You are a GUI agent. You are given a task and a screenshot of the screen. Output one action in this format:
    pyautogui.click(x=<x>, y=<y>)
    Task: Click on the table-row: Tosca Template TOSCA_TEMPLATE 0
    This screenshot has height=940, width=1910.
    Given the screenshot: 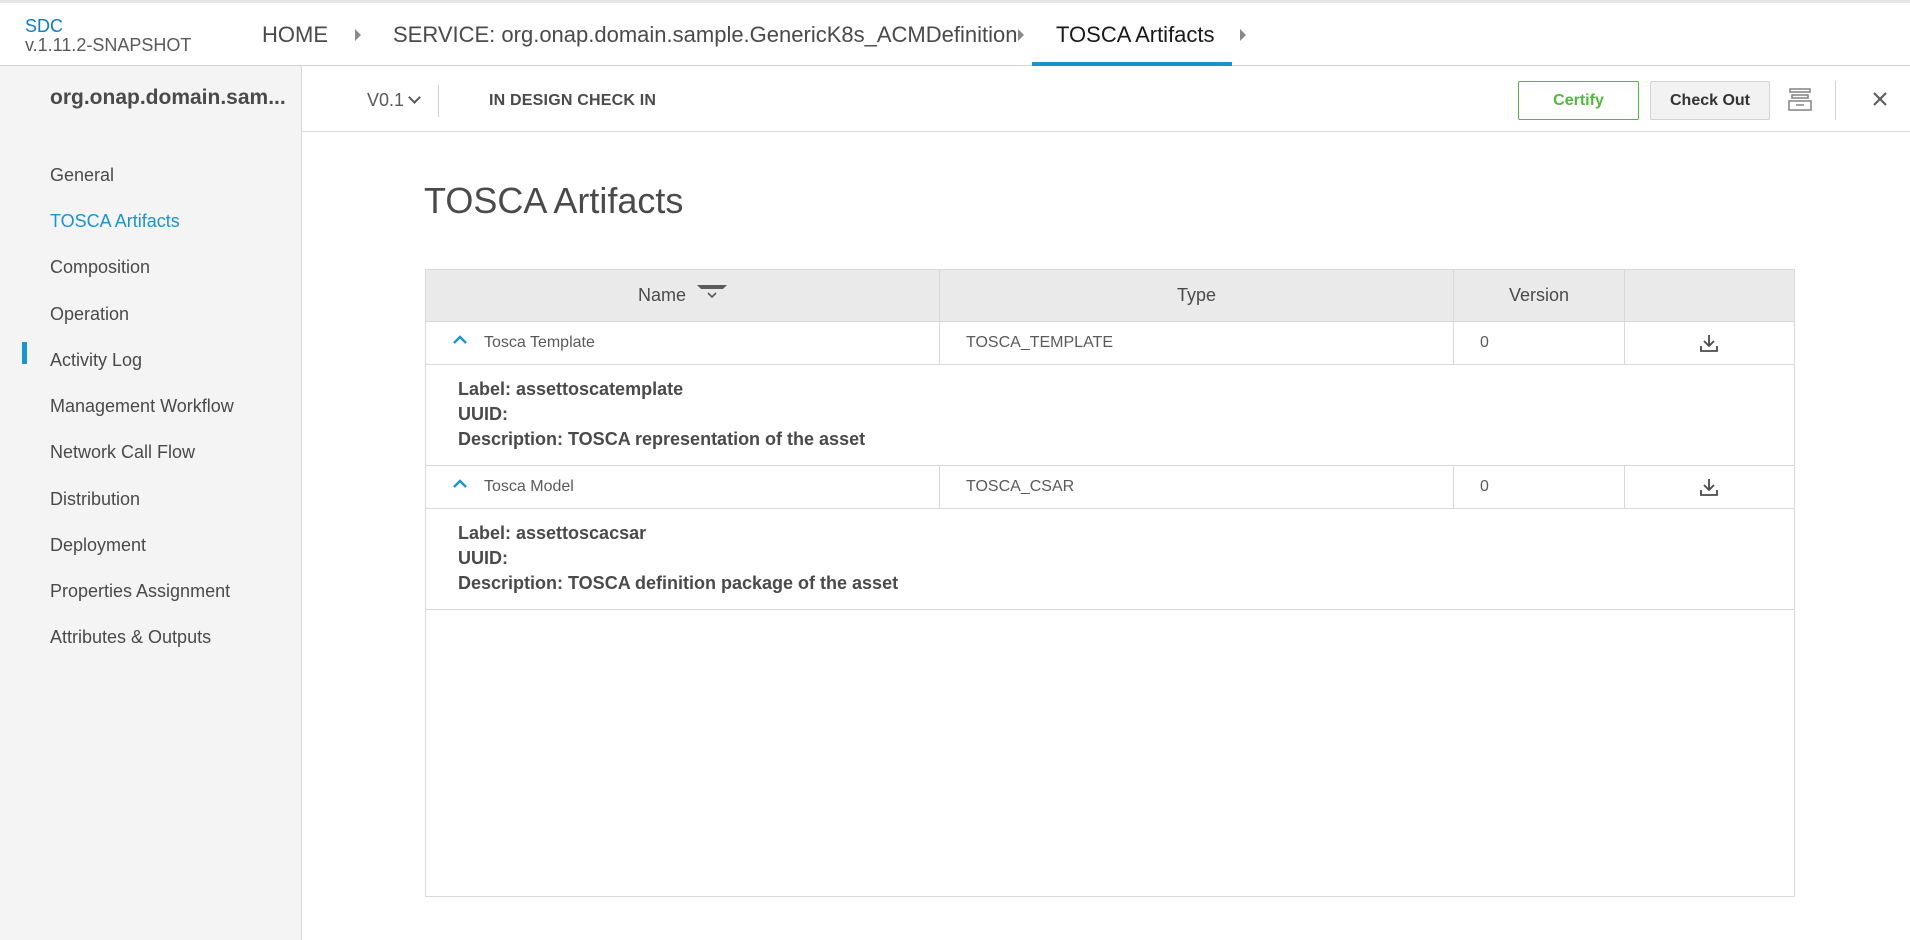 What is the action you would take?
    pyautogui.click(x=1110, y=343)
    